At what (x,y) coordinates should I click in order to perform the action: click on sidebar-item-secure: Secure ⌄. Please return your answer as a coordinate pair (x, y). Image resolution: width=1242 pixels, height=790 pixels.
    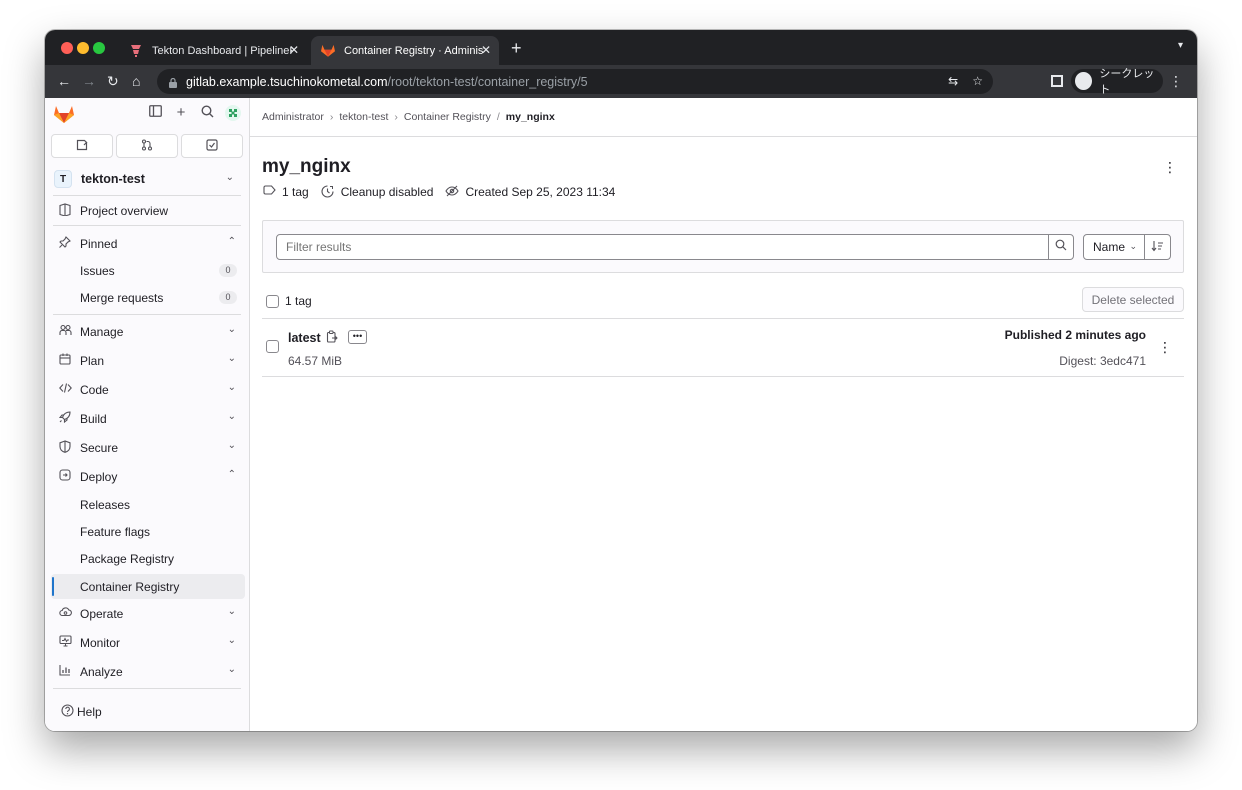
    Looking at the image, I should click on (148, 447).